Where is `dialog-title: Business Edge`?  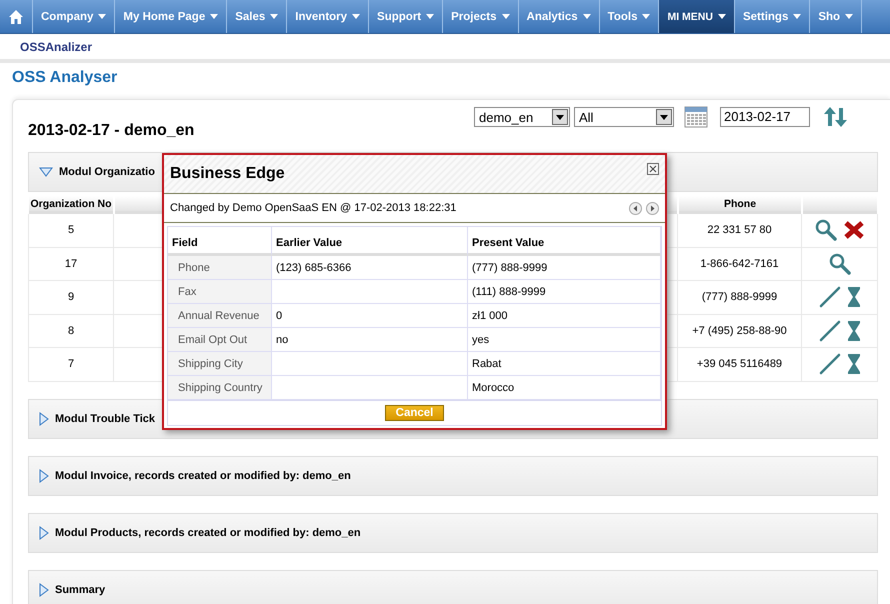 dialog-title: Business Edge is located at coordinates (227, 174).